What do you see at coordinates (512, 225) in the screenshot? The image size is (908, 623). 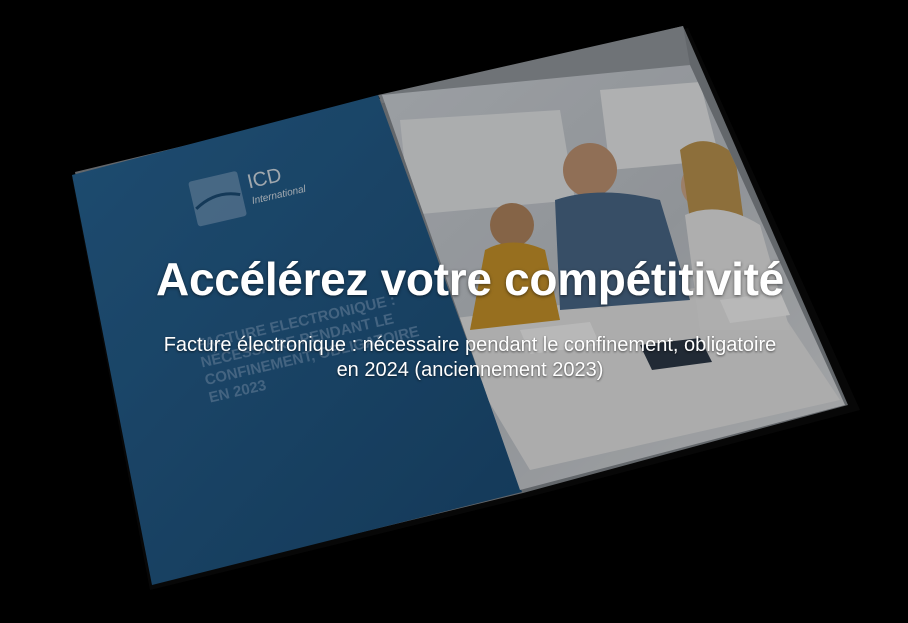 I see `child-figure` at bounding box center [512, 225].